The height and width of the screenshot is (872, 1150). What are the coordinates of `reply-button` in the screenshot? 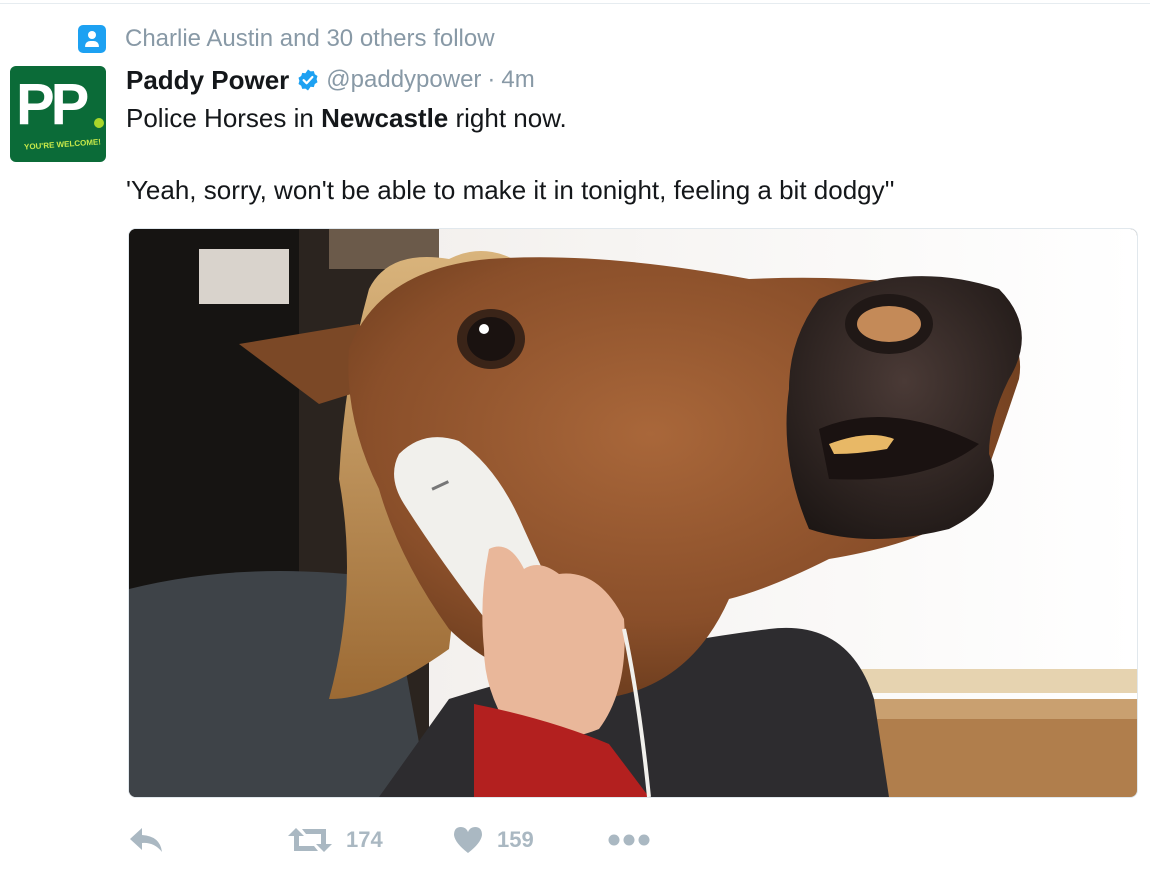 It's located at (146, 840).